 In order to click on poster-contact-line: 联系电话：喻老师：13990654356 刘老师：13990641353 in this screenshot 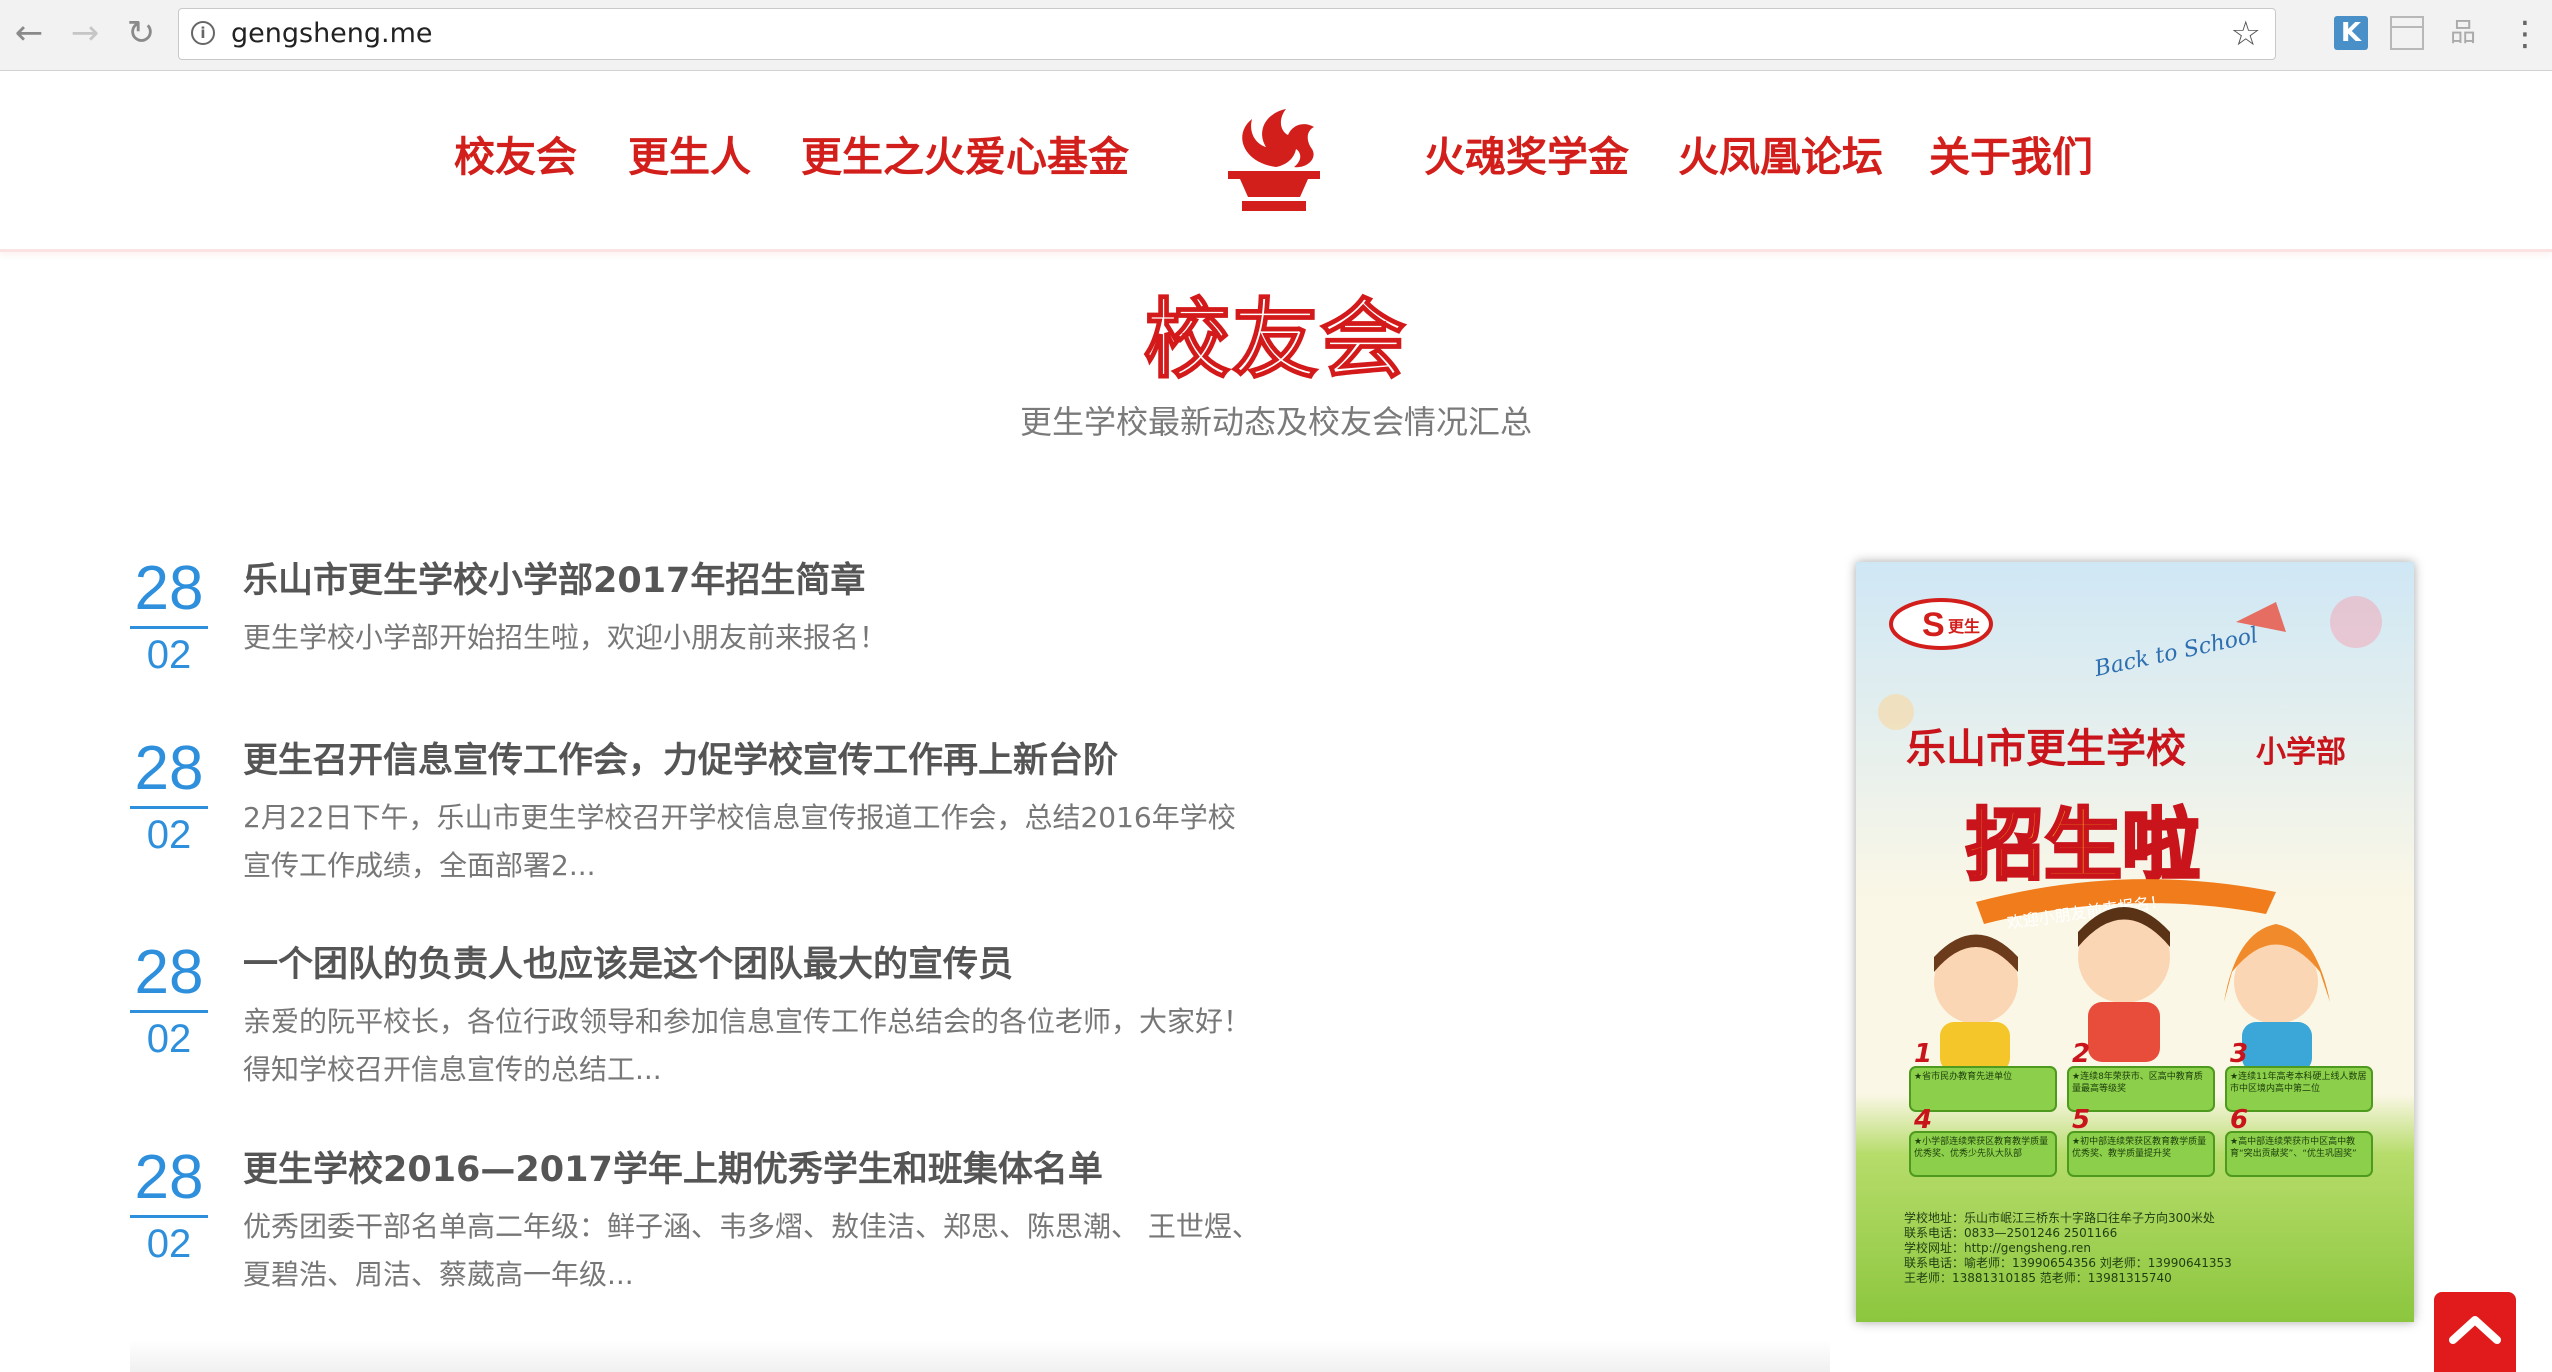, I will do `click(2068, 1262)`.